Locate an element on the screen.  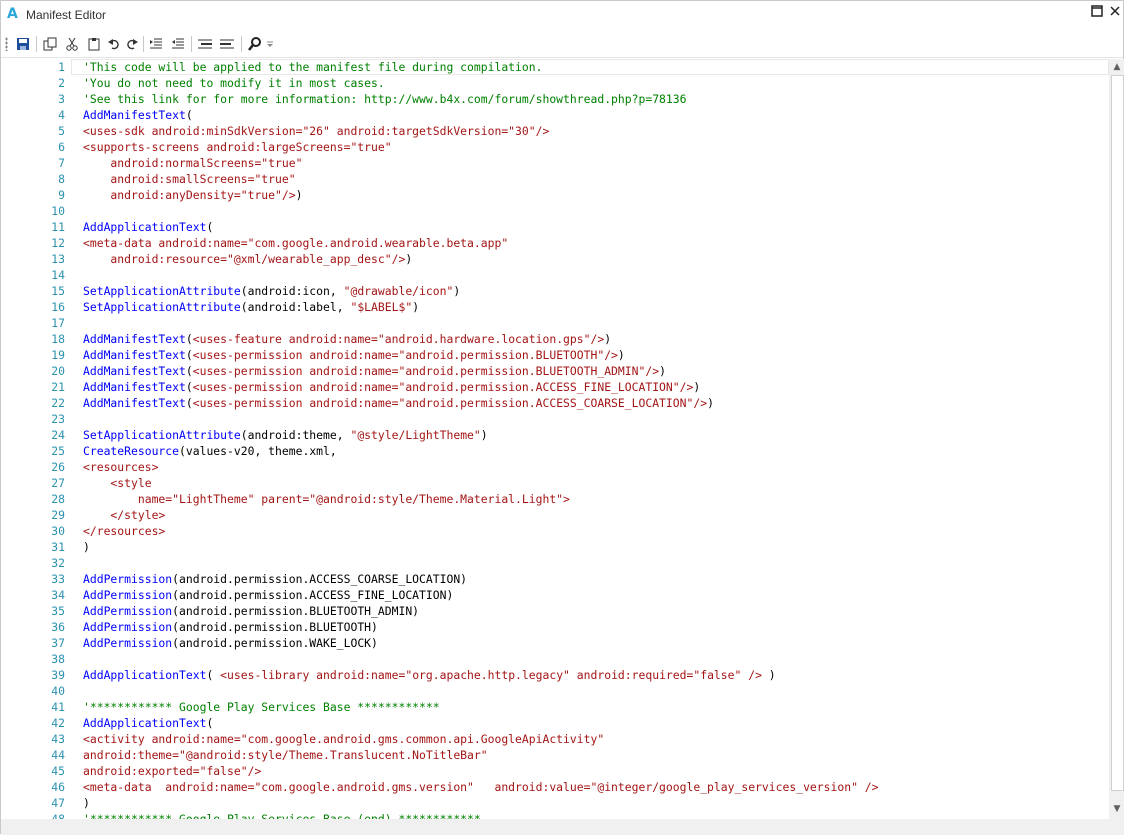
code-token: (android:icon, is located at coordinates (292, 291).